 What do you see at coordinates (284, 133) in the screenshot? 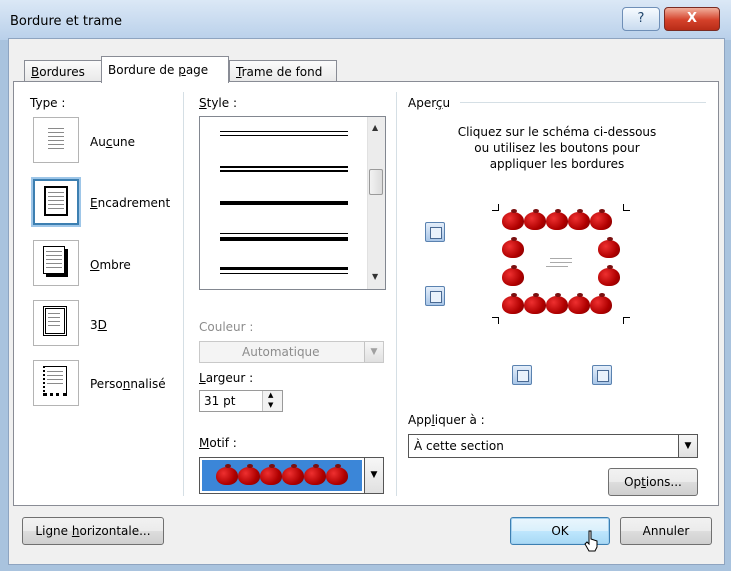
I see `style-option-double-thin` at bounding box center [284, 133].